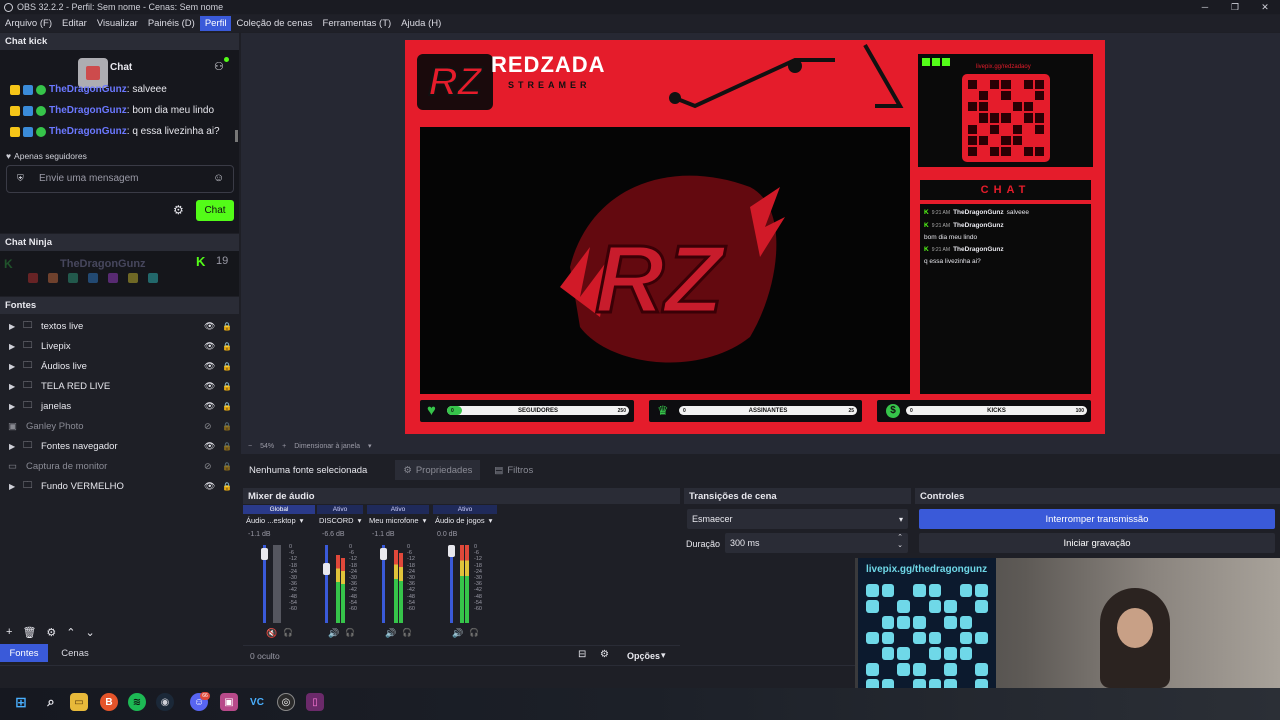 The image size is (1280, 720). What do you see at coordinates (257, 702) in the screenshot?
I see `vscode-icon: VC` at bounding box center [257, 702].